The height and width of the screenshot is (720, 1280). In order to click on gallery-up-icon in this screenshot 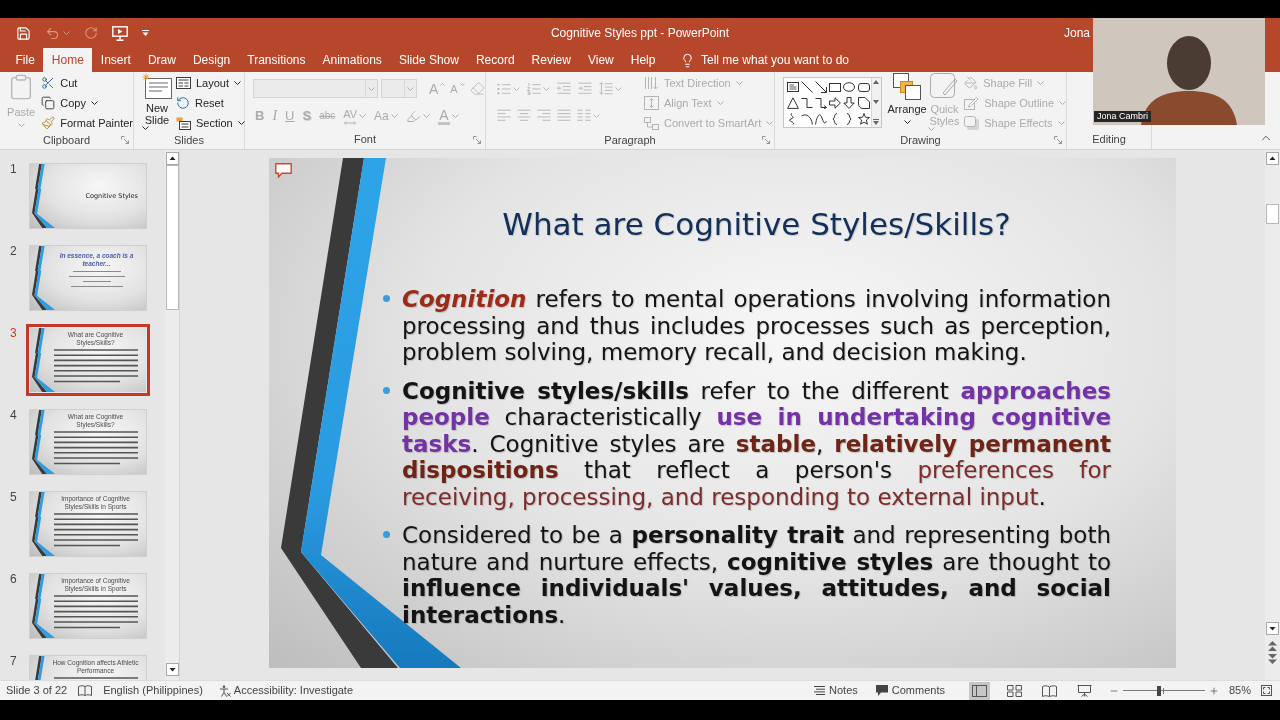, I will do `click(876, 82)`.